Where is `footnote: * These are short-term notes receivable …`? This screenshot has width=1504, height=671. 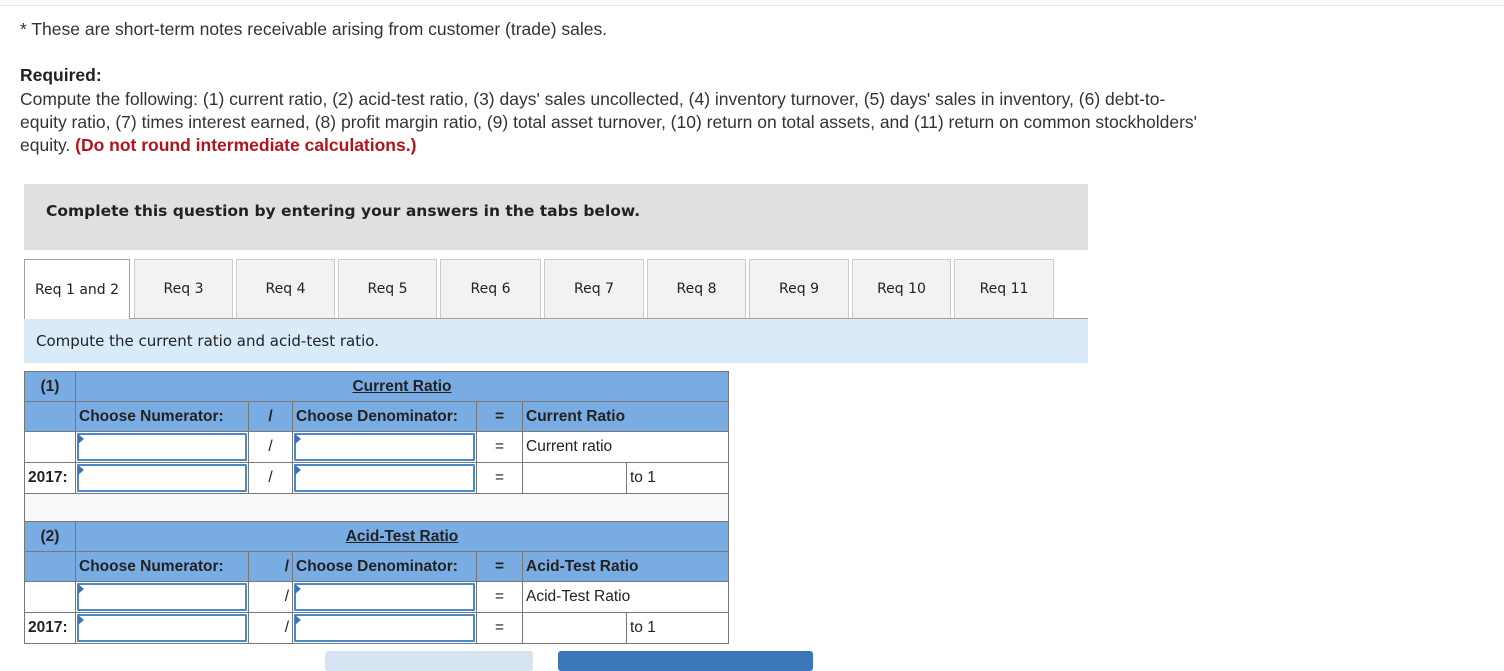
footnote: * These are short-term notes receivable … is located at coordinates (314, 29).